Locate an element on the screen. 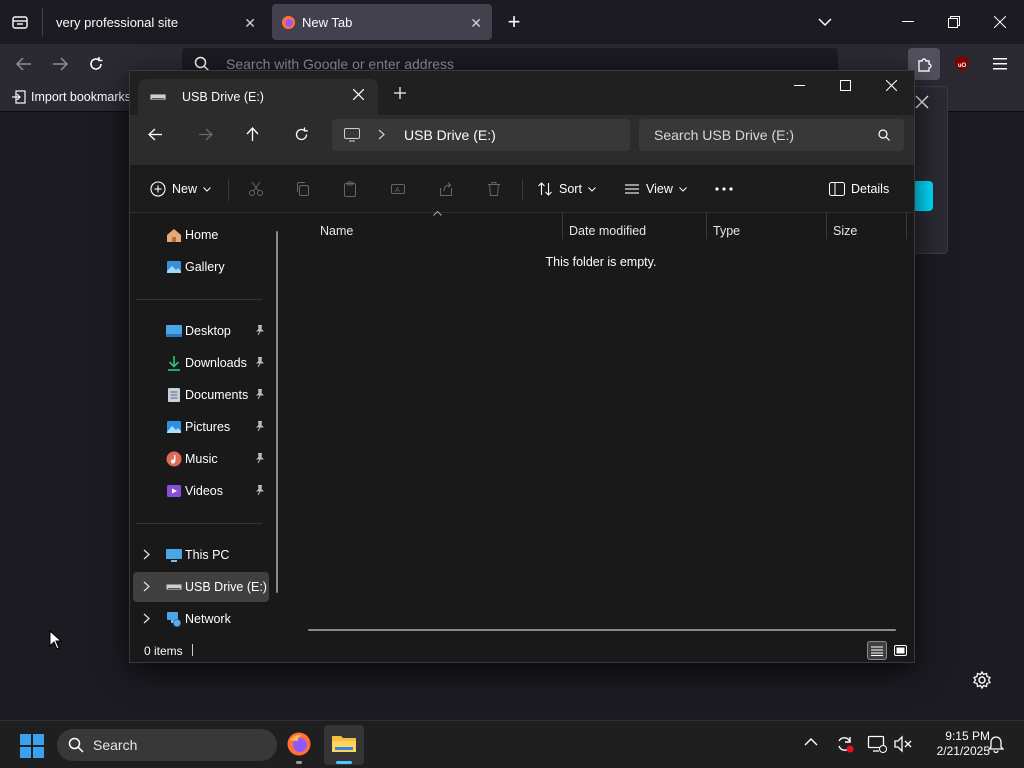  settings-gear-icon is located at coordinates (982, 680).